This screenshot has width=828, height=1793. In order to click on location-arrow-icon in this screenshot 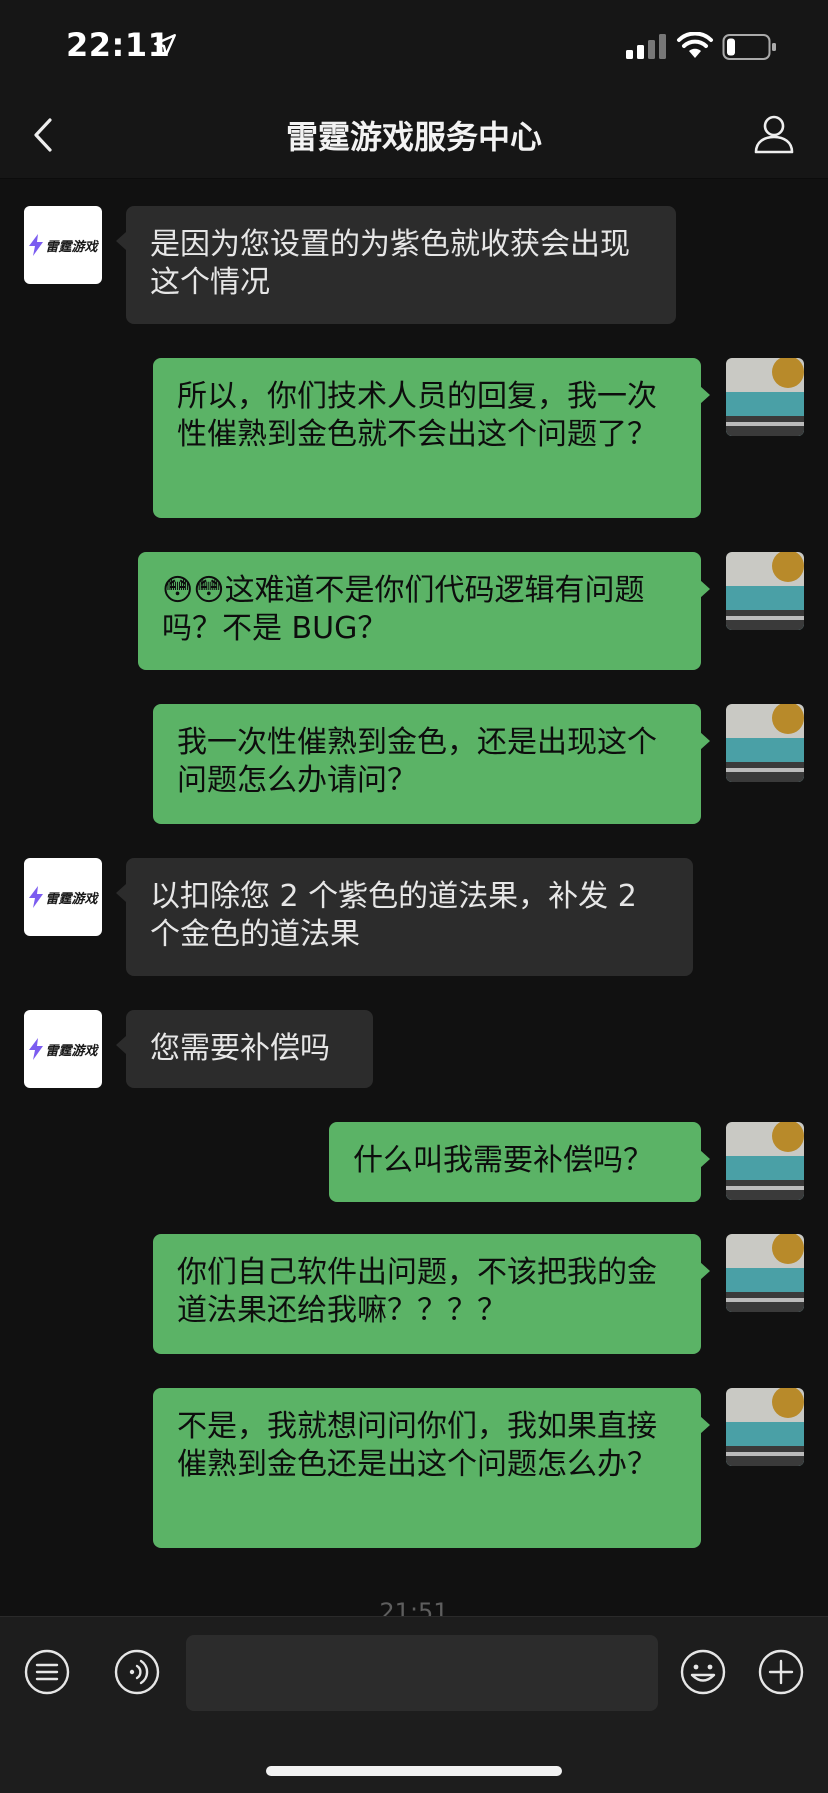, I will do `click(165, 45)`.